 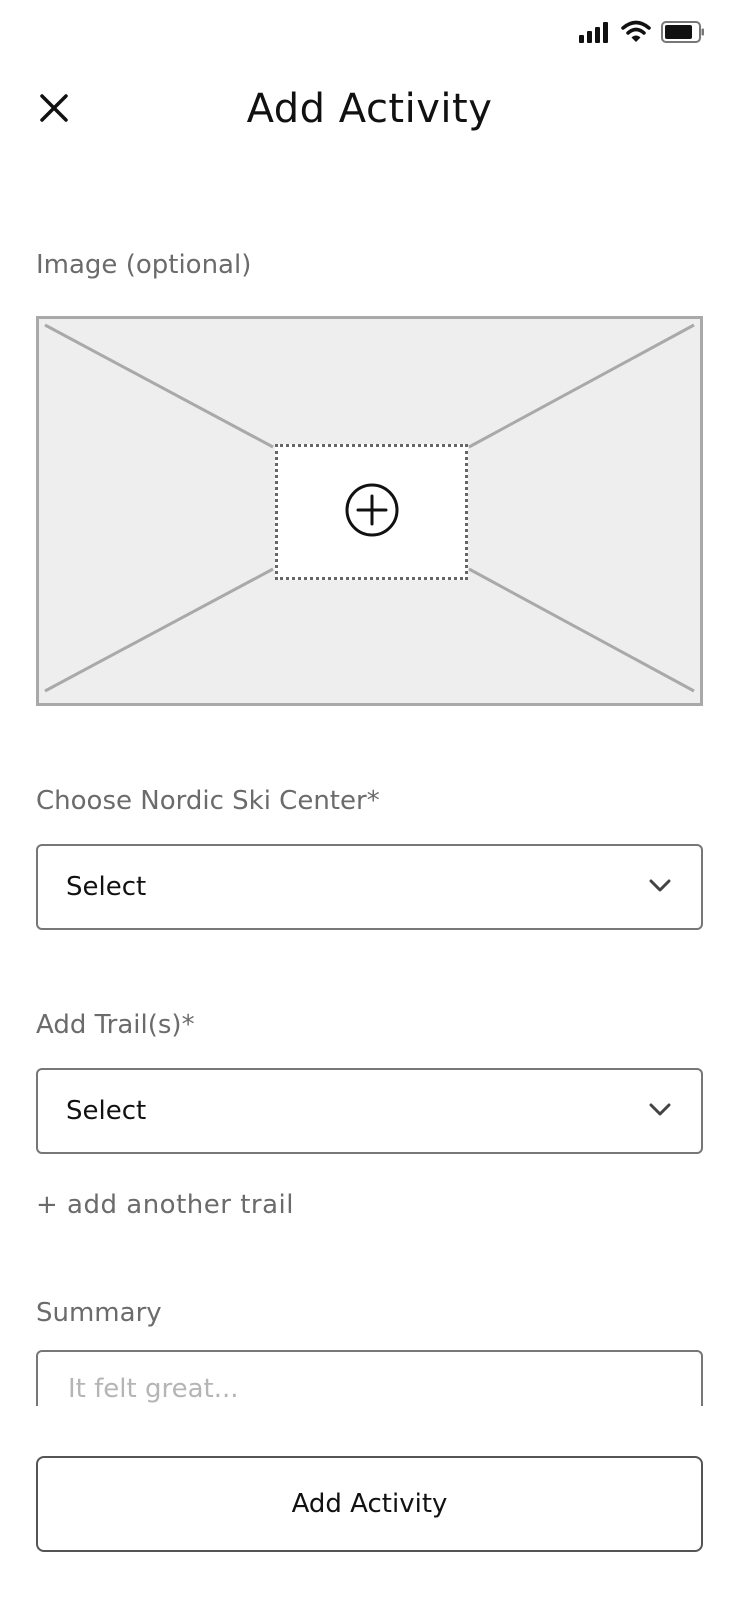 I want to click on summary-field-container, so click(x=369, y=1378).